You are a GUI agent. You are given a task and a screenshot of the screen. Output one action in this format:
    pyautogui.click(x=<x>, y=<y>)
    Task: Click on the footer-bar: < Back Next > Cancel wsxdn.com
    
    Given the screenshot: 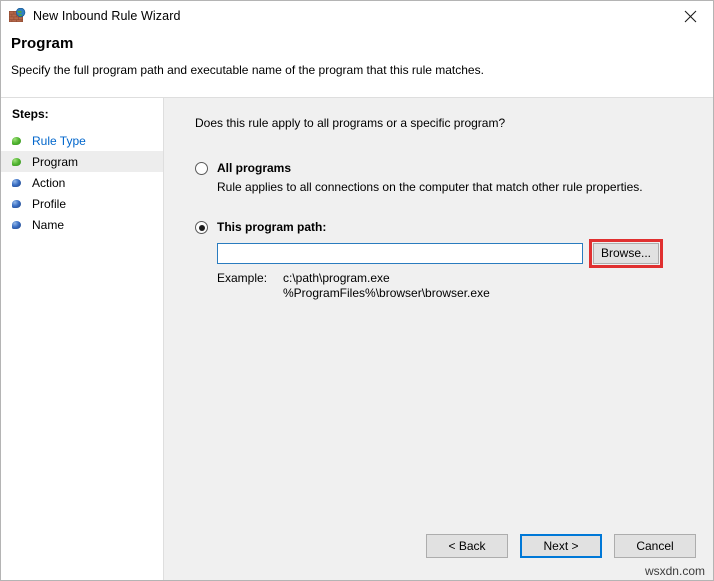 What is the action you would take?
    pyautogui.click(x=357, y=549)
    